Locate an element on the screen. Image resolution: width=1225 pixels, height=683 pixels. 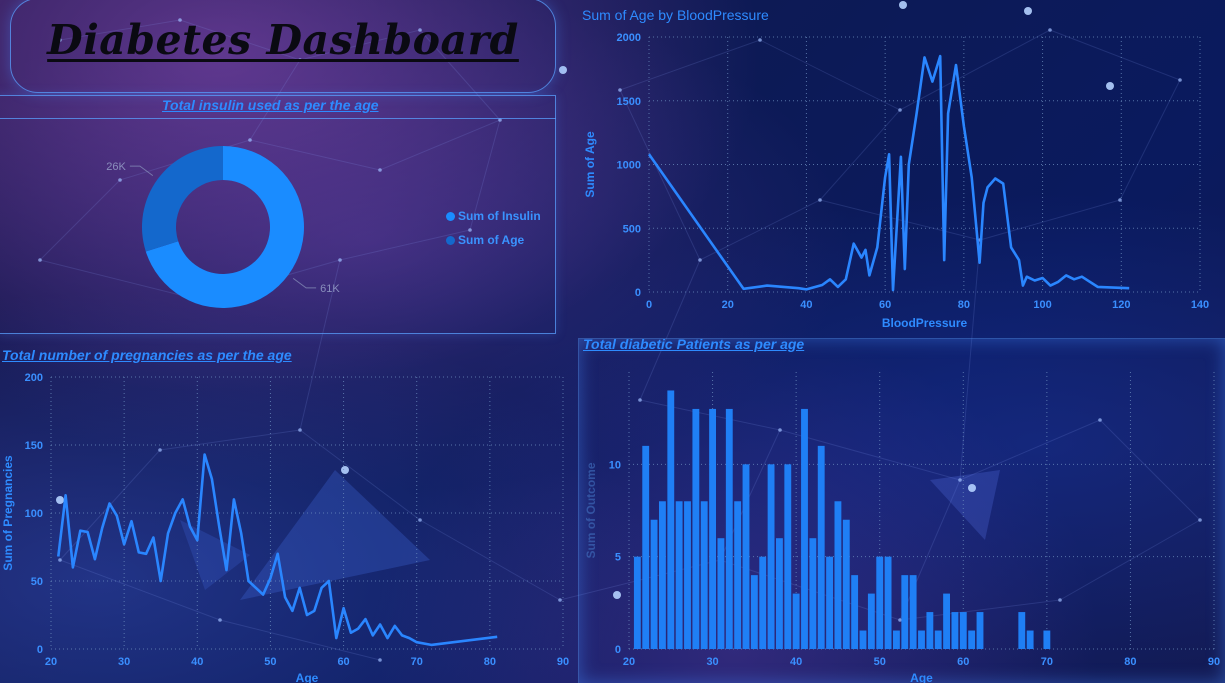
legend-item-age: Sum of Age is located at coordinates (485, 240).